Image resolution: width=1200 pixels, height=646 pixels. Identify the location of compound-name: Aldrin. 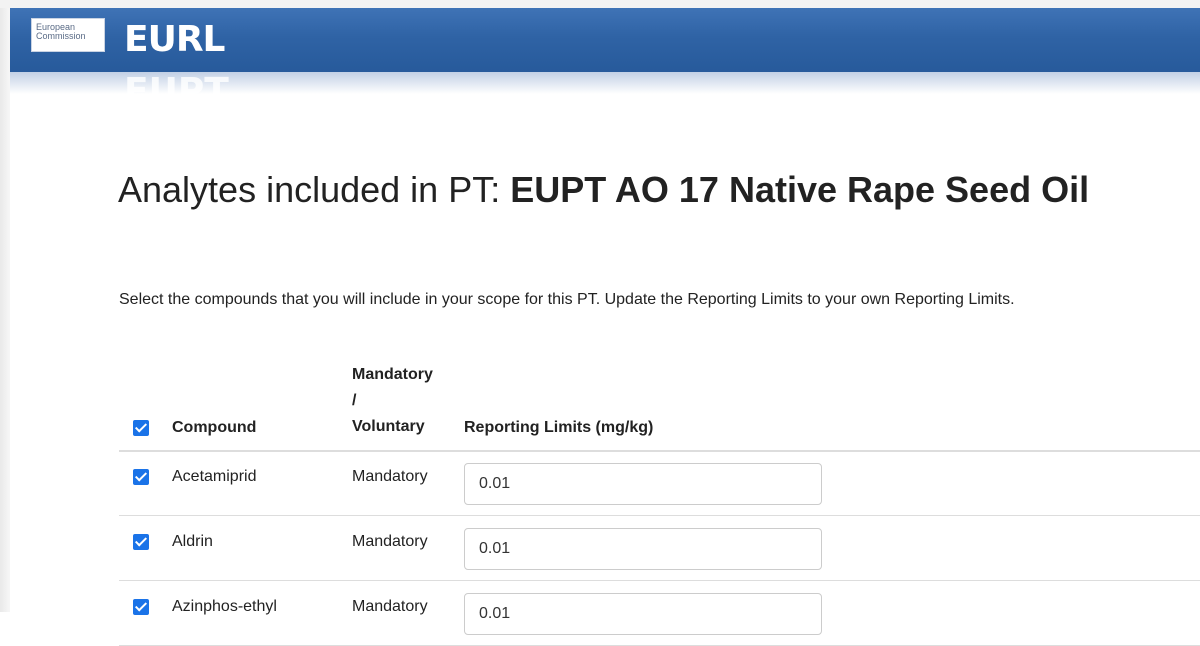
(192, 541).